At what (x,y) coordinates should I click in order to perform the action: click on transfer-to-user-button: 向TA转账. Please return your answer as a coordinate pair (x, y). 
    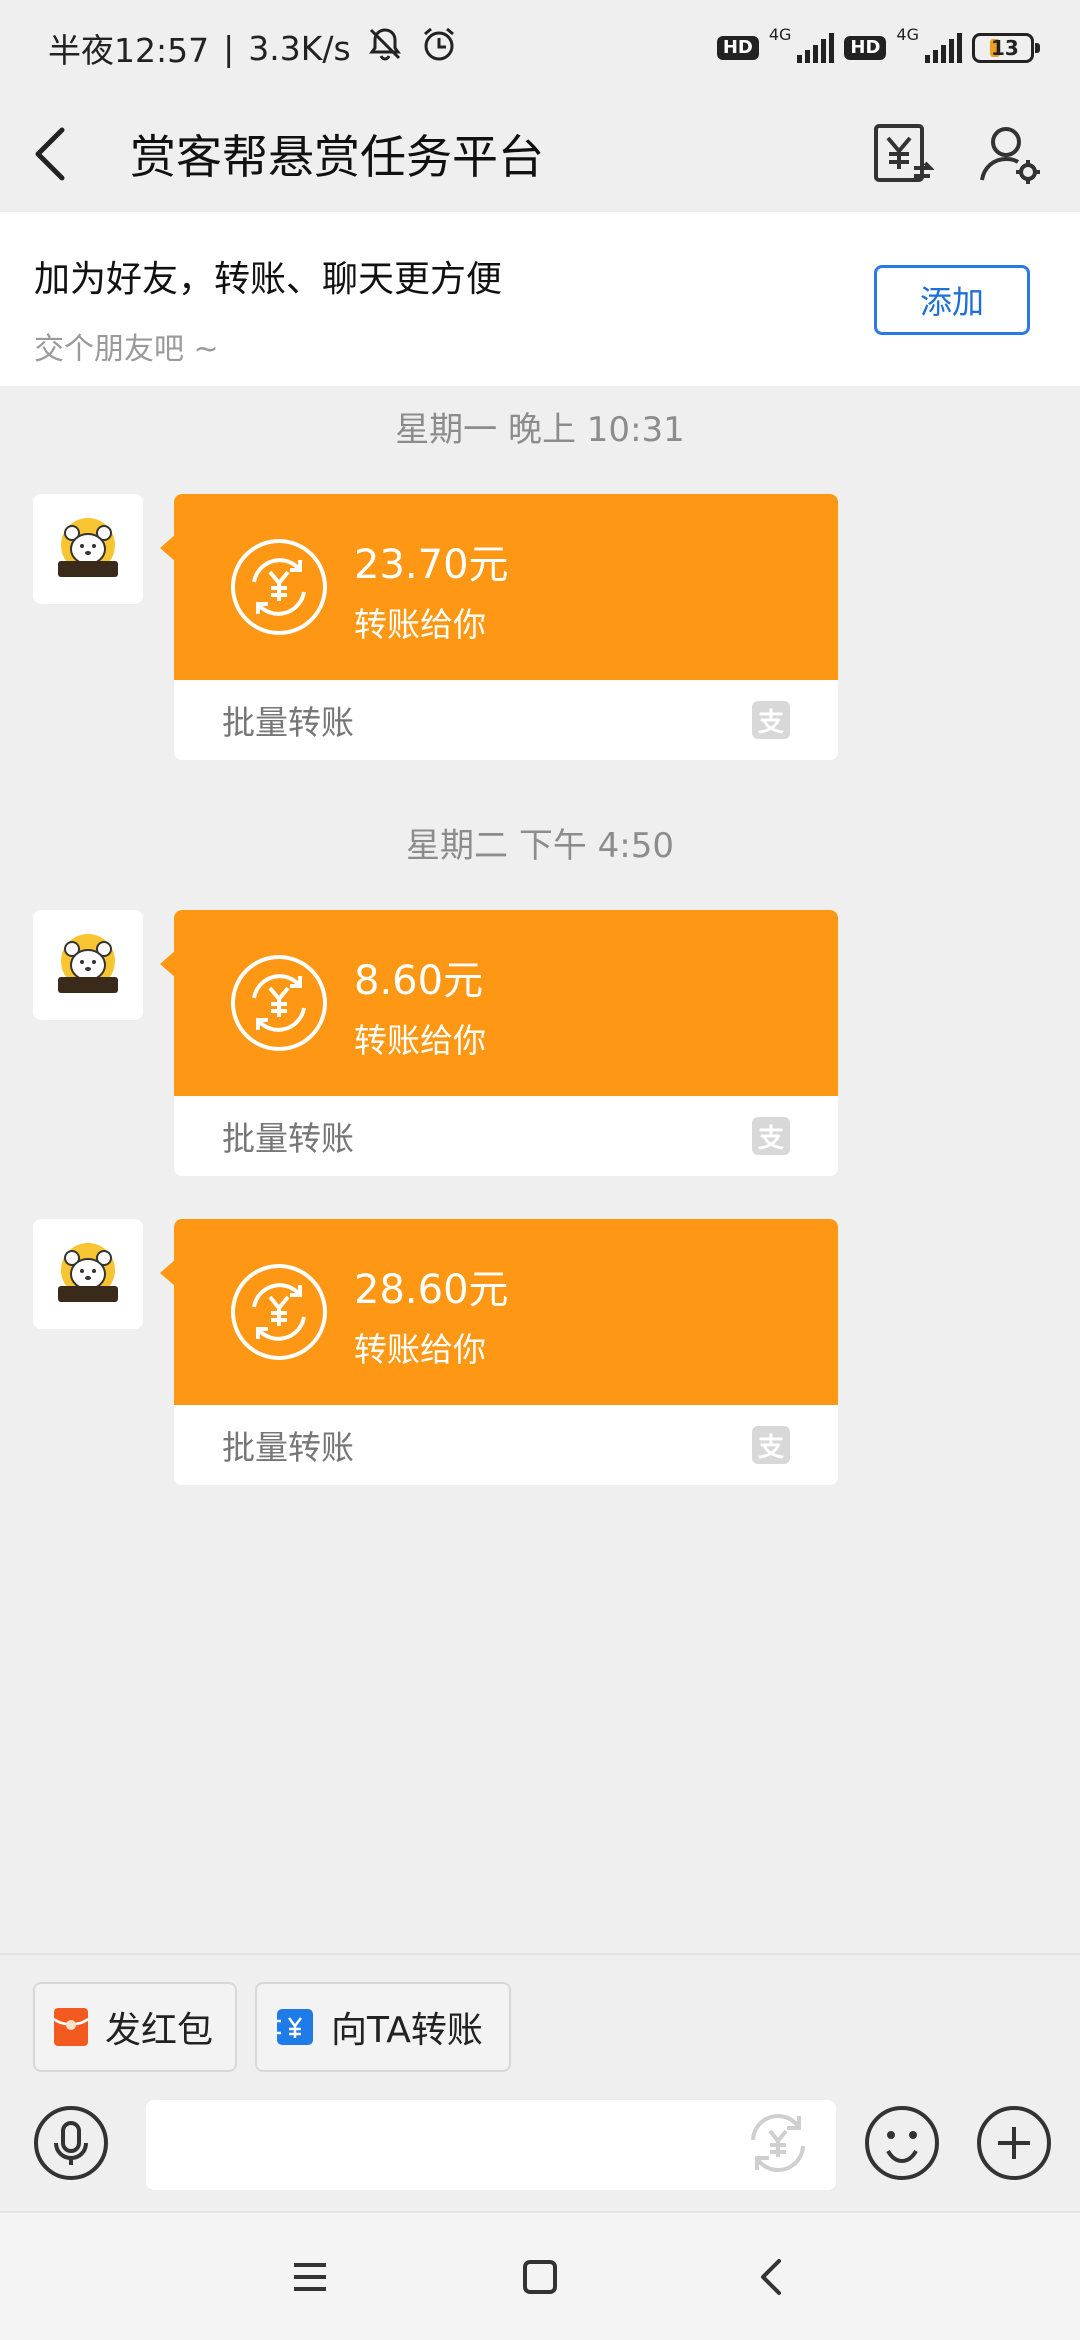
    Looking at the image, I should click on (383, 2027).